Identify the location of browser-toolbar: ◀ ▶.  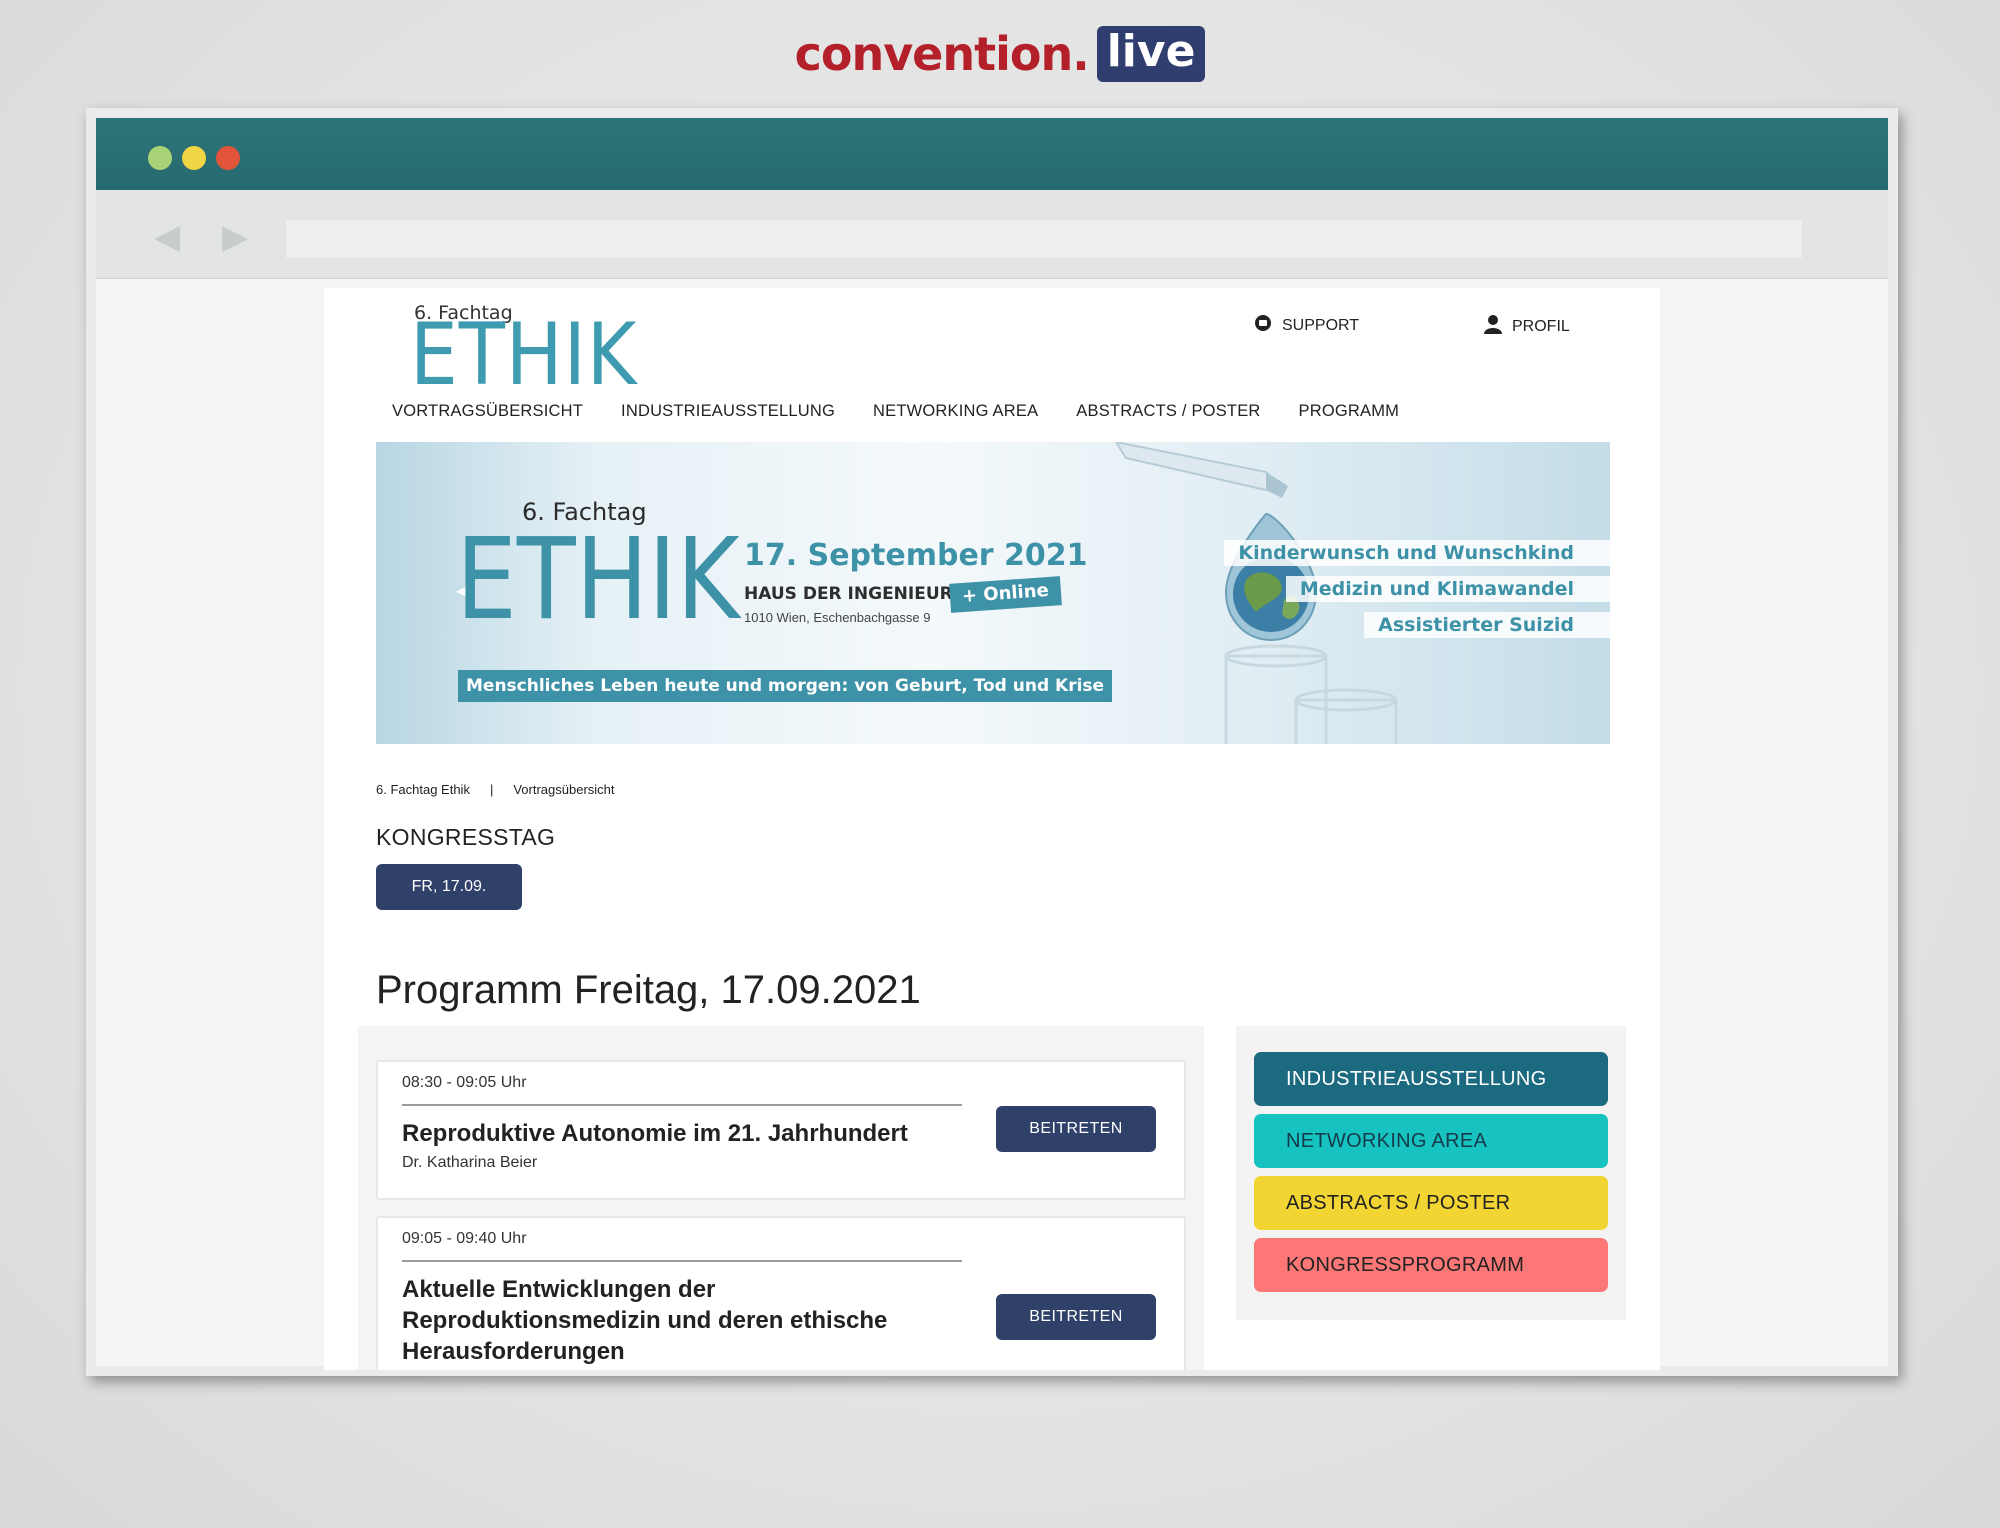
(992, 234).